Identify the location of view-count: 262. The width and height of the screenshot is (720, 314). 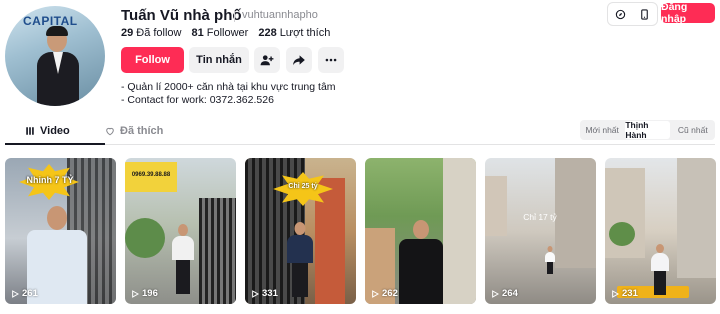
(384, 293).